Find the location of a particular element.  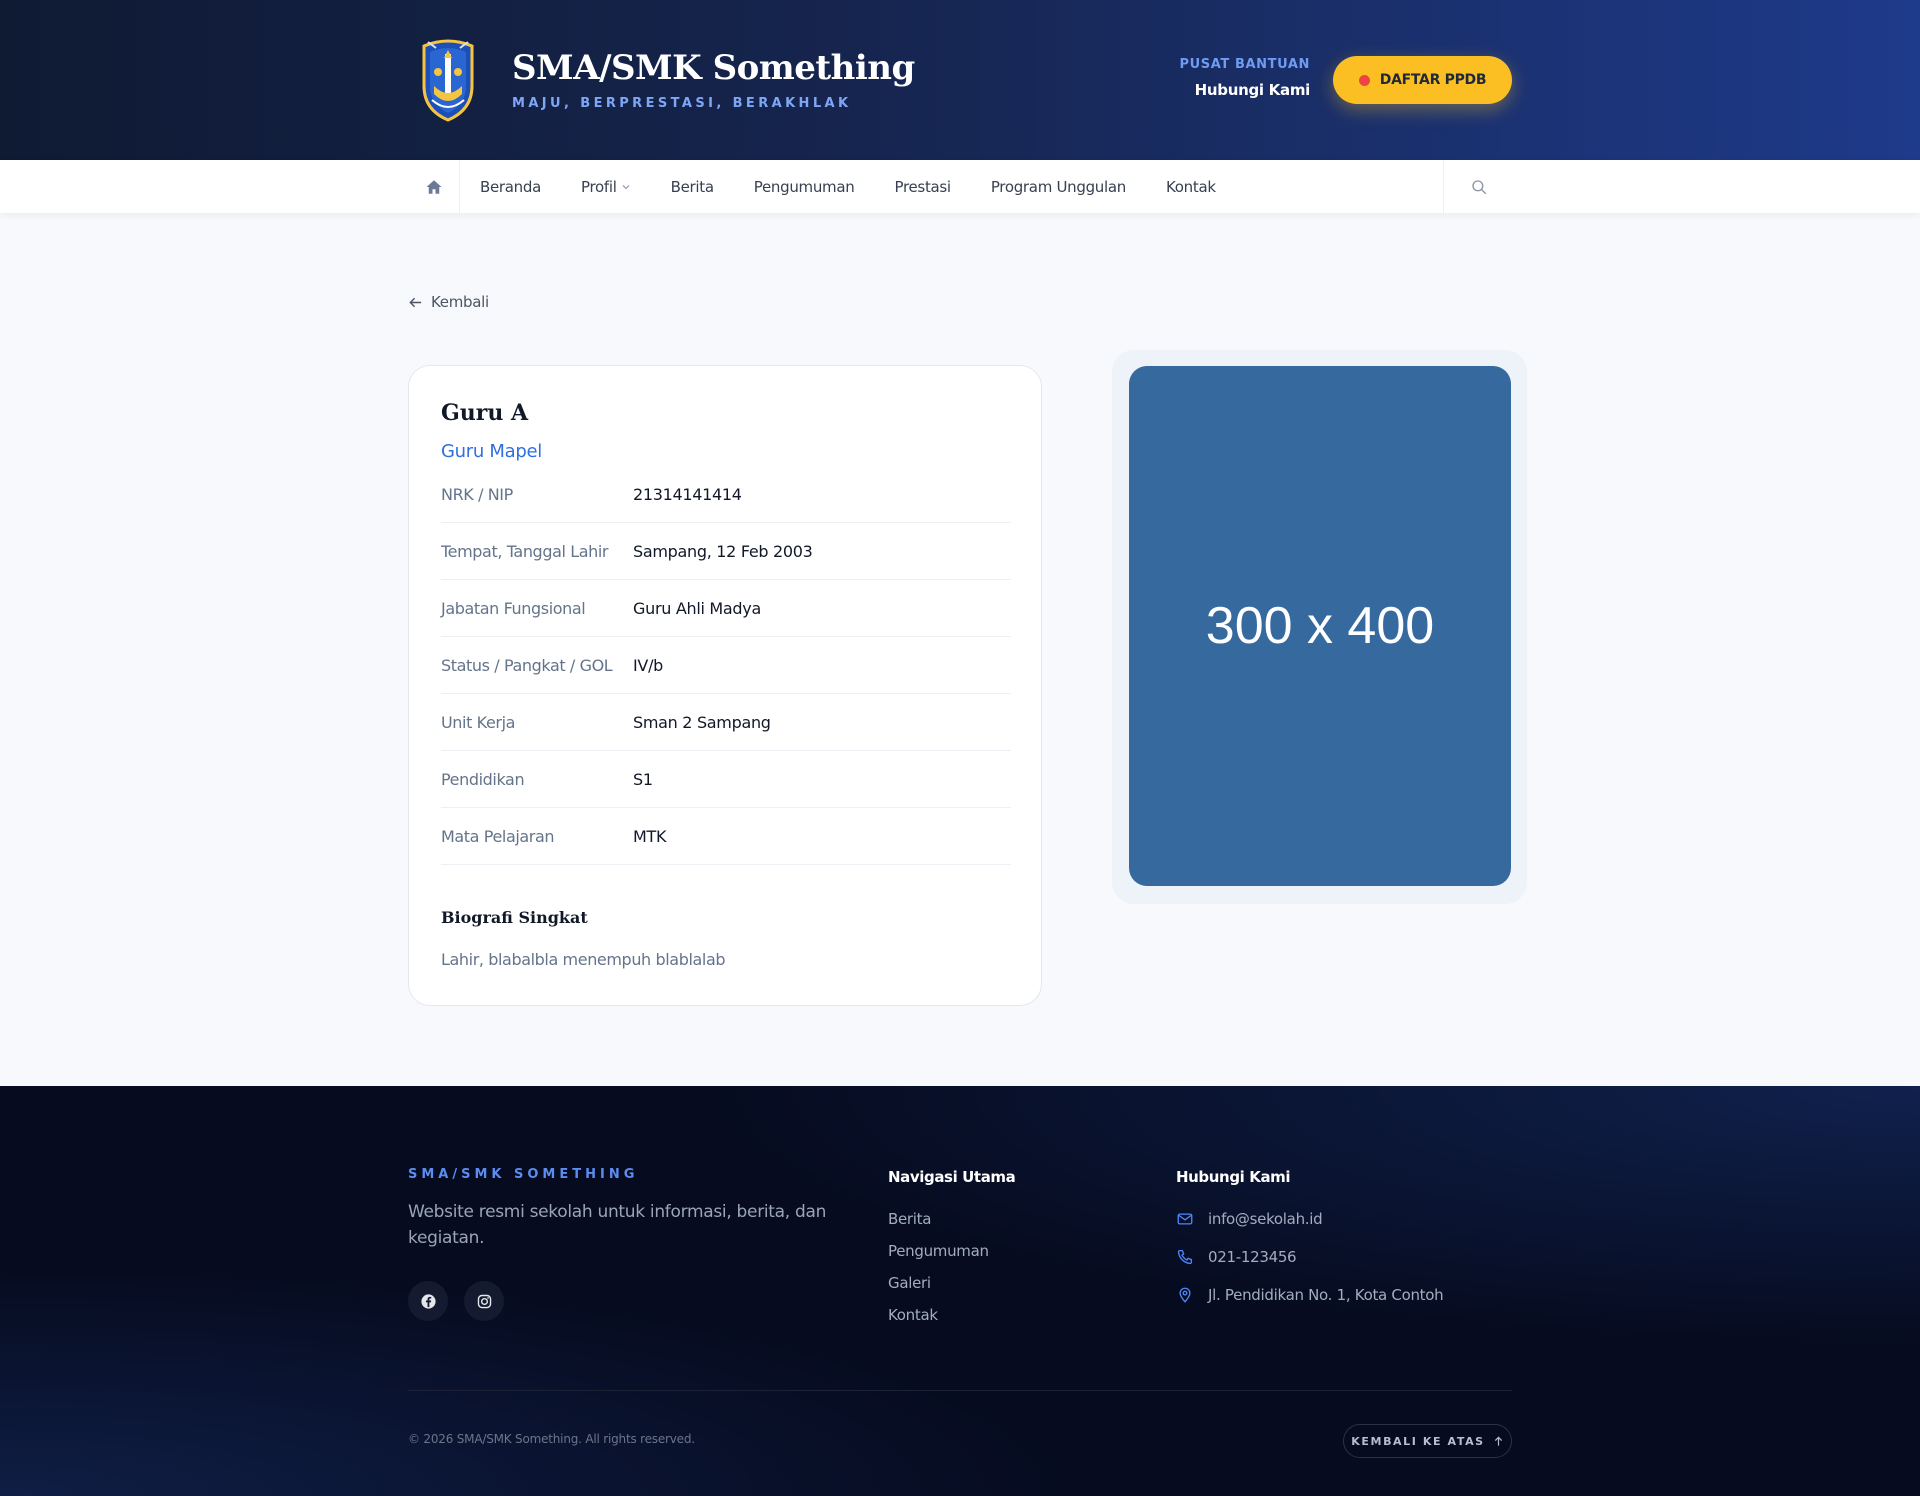

site-tagline: MAJU, BERPRESTASI, BERAKHLAK is located at coordinates (682, 103).